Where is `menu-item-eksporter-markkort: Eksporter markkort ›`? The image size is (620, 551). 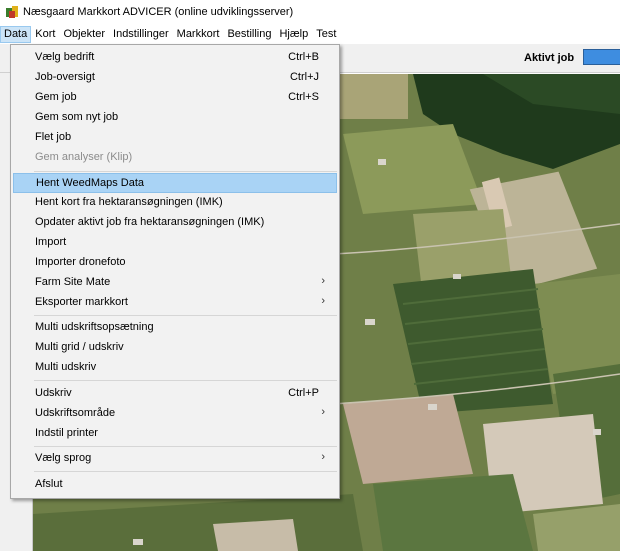 menu-item-eksporter-markkort: Eksporter markkort › is located at coordinates (175, 303).